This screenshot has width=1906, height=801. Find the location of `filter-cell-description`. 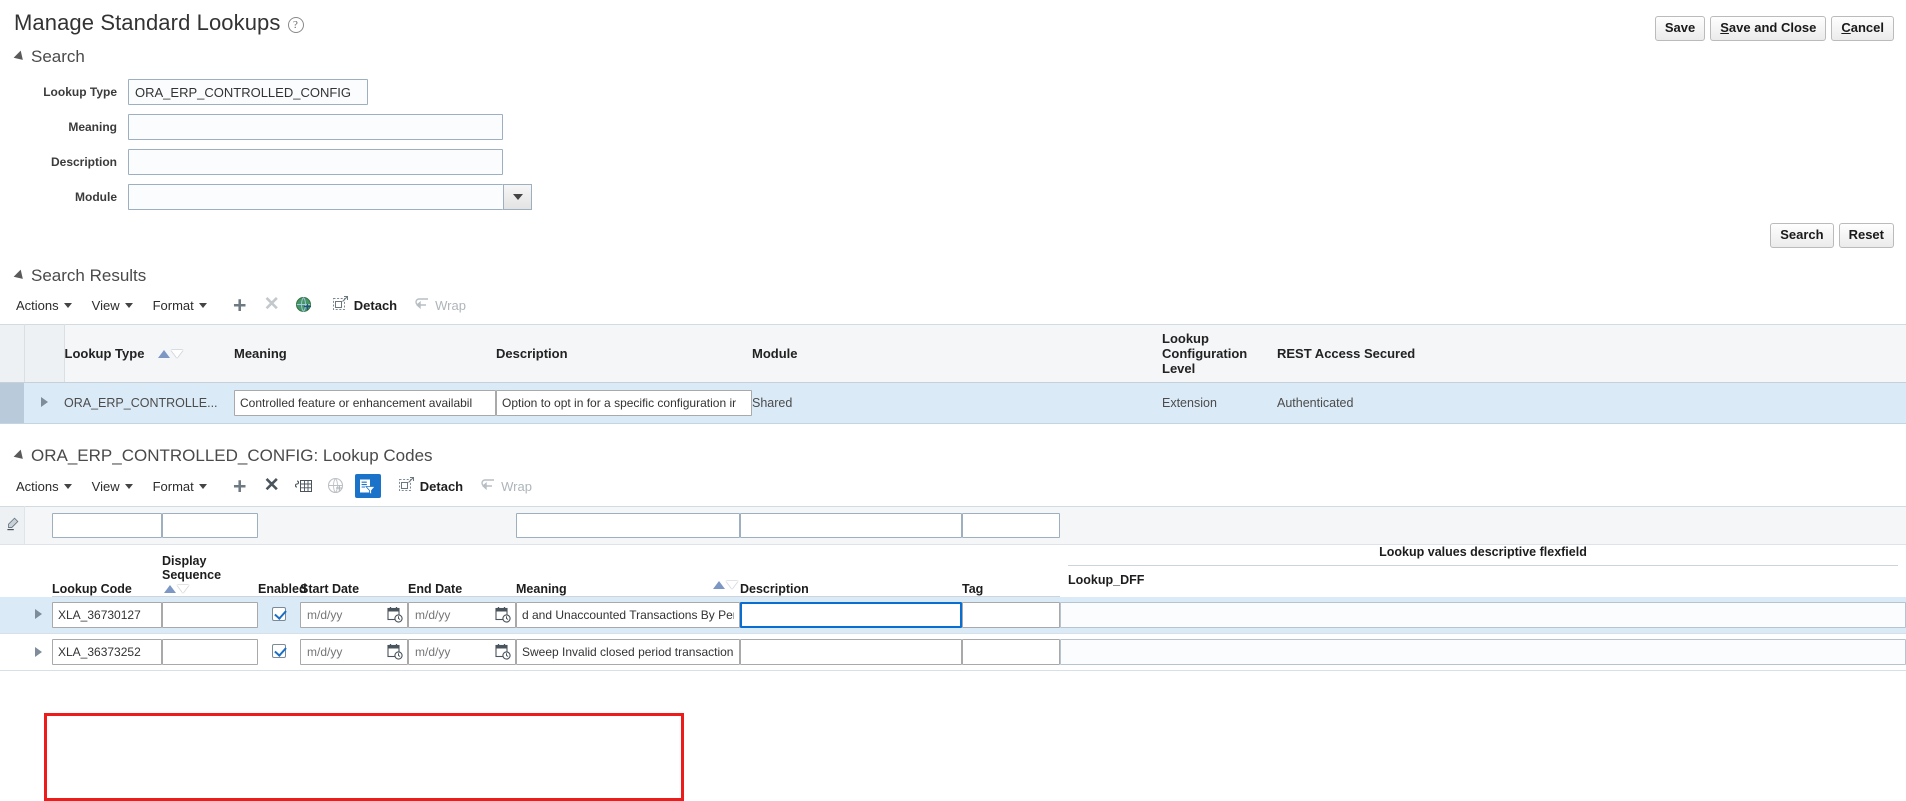

filter-cell-description is located at coordinates (851, 525).